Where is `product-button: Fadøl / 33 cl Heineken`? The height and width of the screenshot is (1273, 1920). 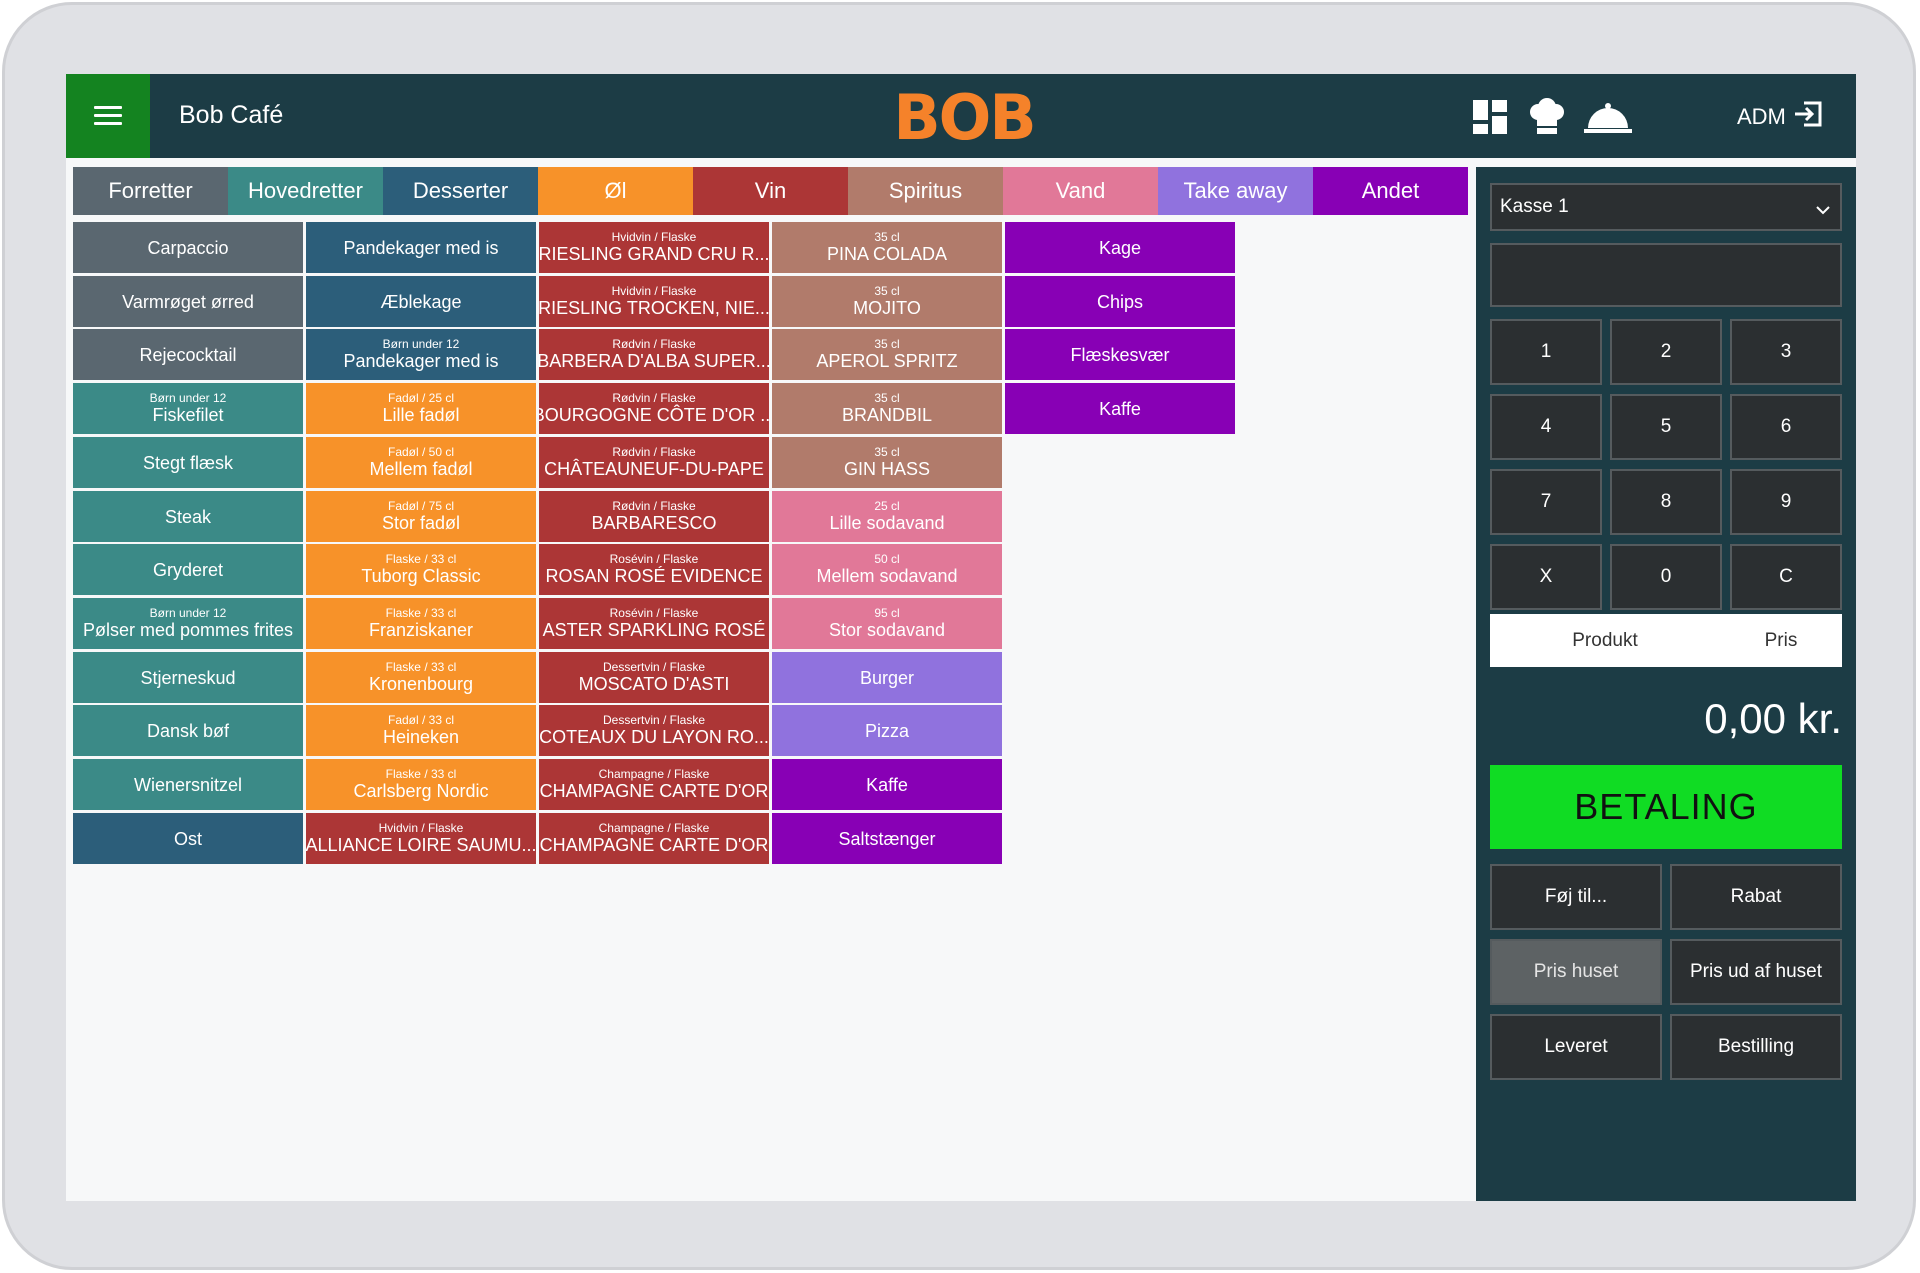 product-button: Fadøl / 33 cl Heineken is located at coordinates (421, 730).